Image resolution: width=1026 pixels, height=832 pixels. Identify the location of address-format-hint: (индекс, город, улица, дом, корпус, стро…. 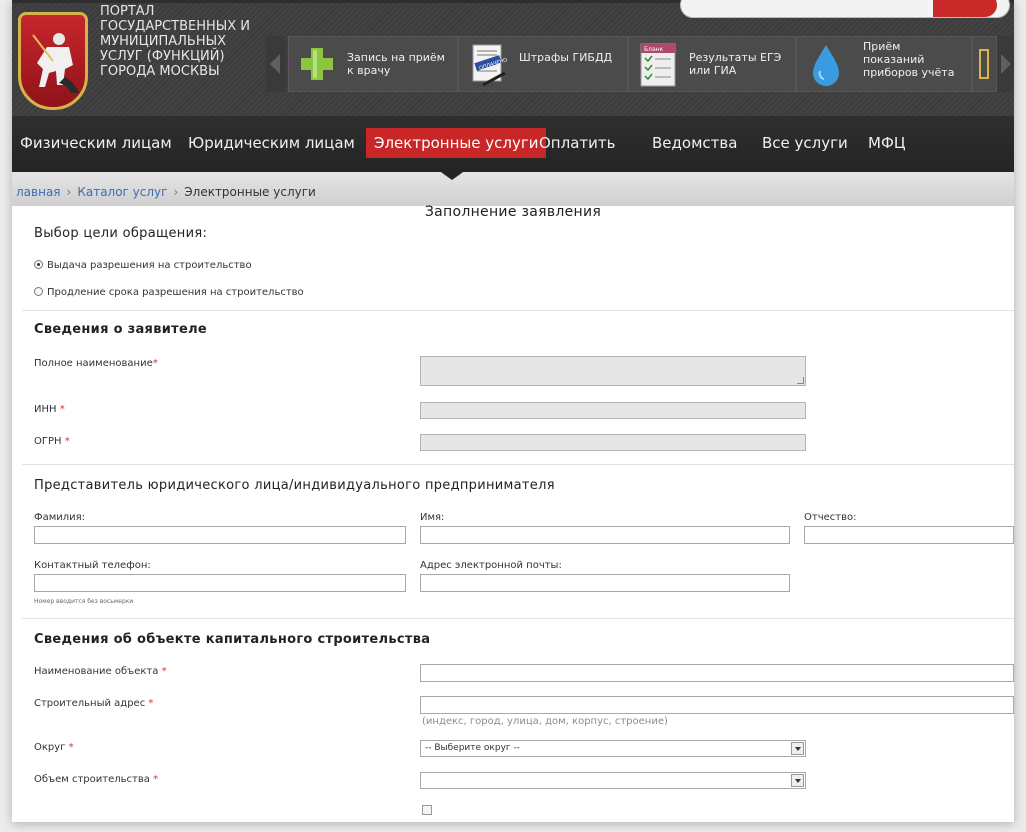
(545, 721).